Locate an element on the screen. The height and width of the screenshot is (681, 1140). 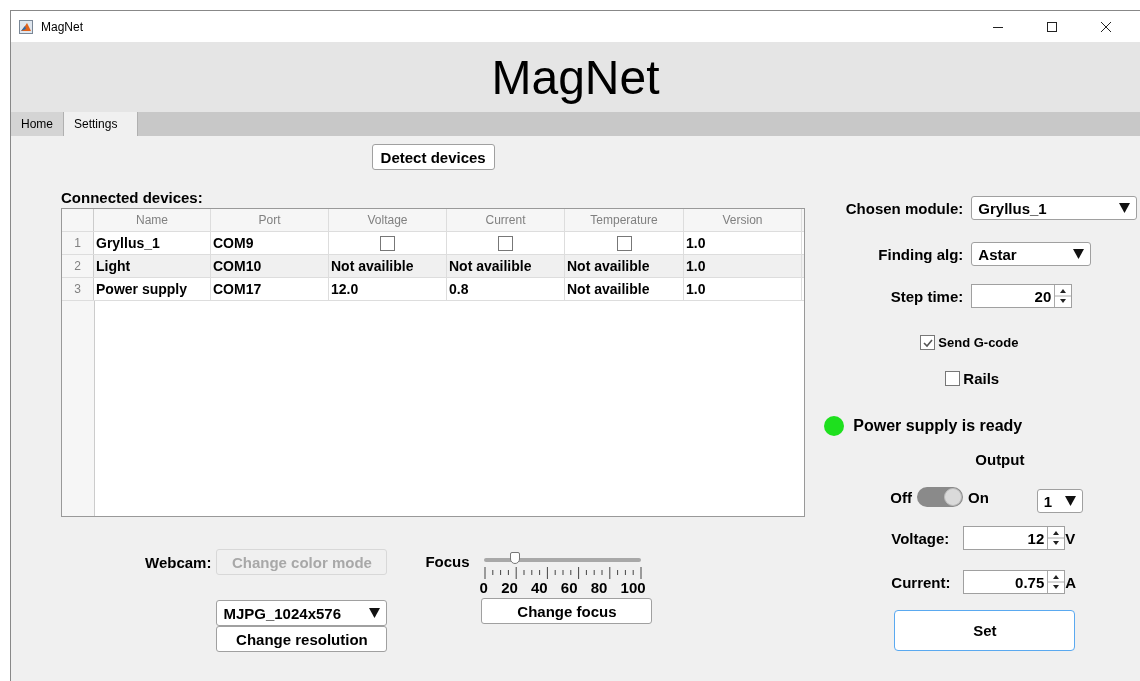
finding-alg-label: Finding alg: is located at coordinates (920, 254).